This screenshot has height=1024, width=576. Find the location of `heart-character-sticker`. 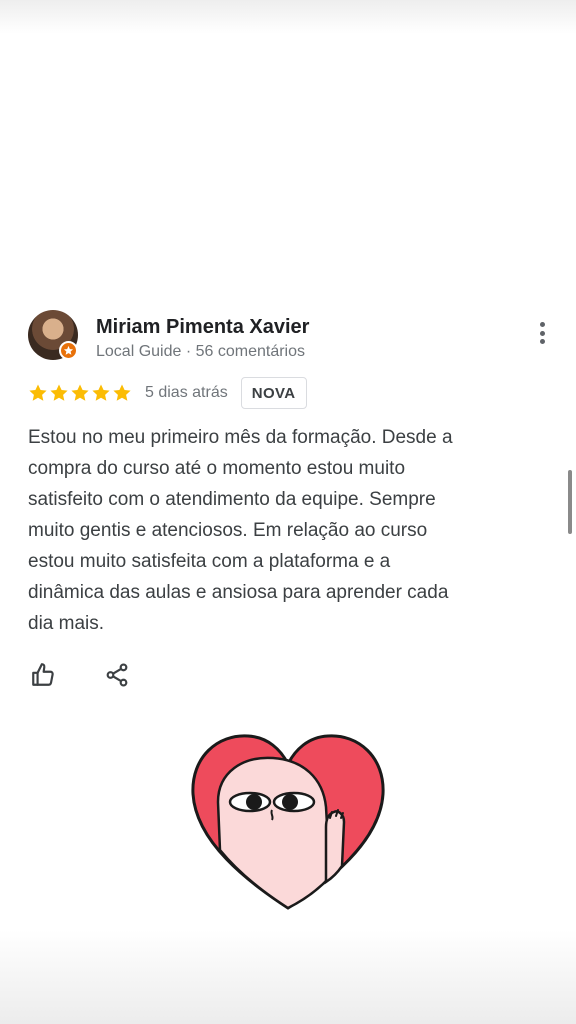

heart-character-sticker is located at coordinates (288, 822).